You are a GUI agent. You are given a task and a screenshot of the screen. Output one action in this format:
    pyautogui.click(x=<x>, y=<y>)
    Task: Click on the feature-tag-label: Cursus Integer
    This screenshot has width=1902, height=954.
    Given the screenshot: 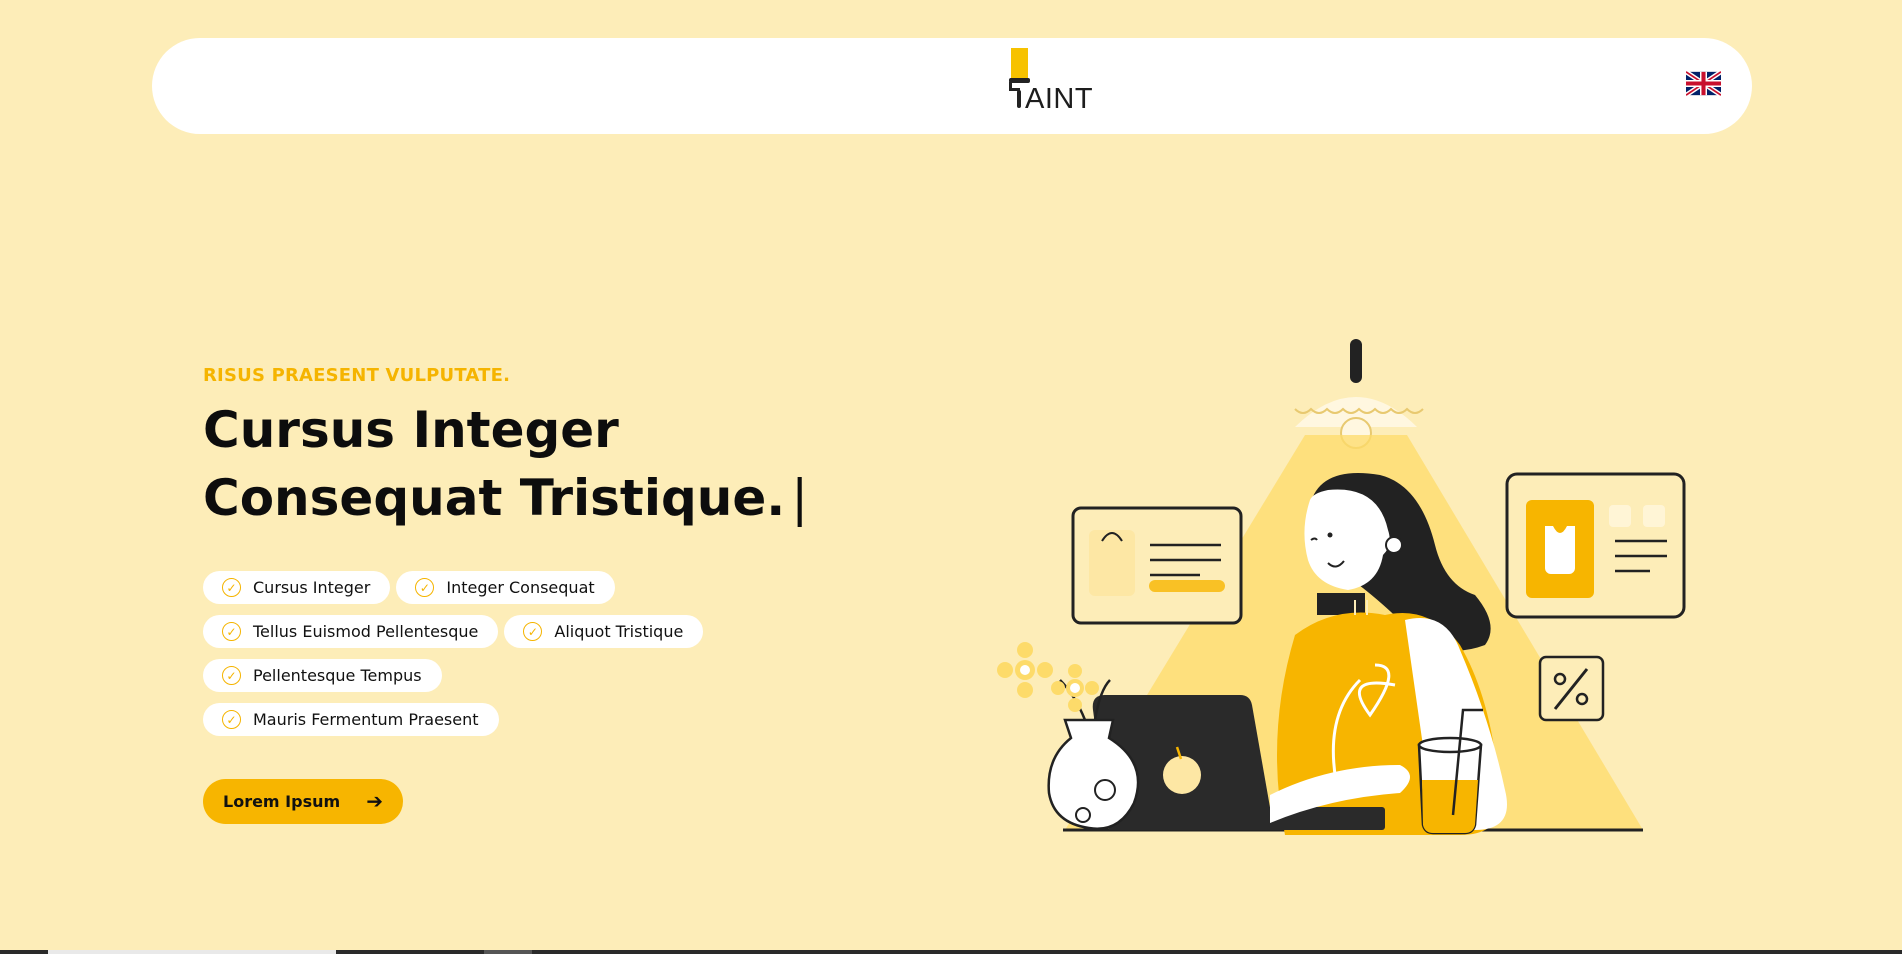 What is the action you would take?
    pyautogui.click(x=312, y=587)
    